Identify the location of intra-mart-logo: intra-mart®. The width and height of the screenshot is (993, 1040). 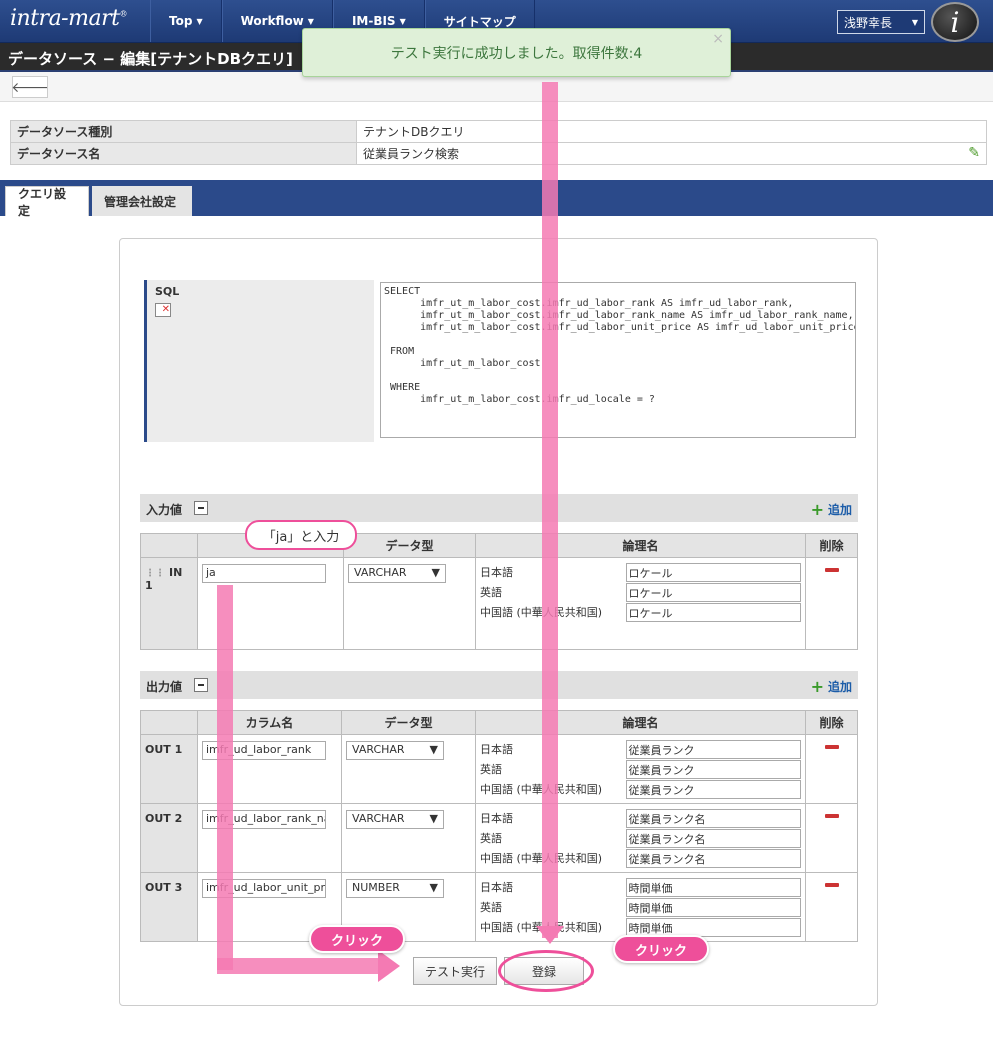
(68, 18).